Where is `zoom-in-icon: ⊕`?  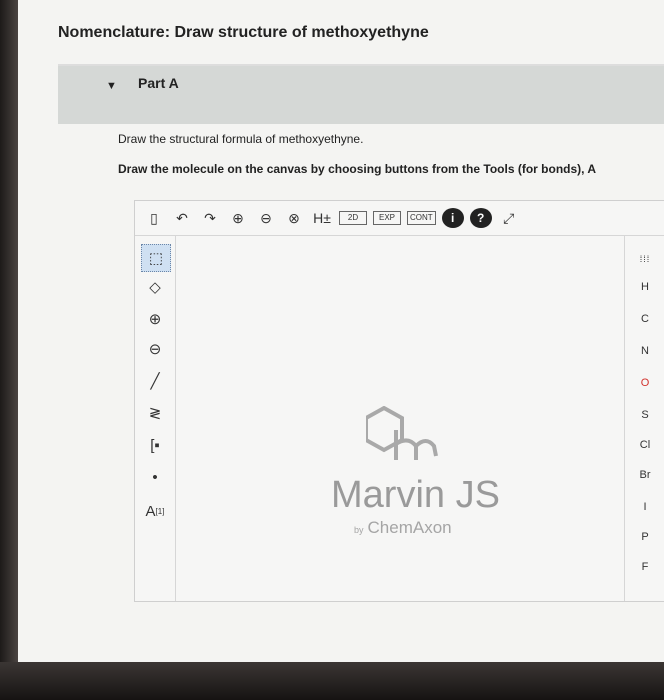 zoom-in-icon: ⊕ is located at coordinates (238, 218).